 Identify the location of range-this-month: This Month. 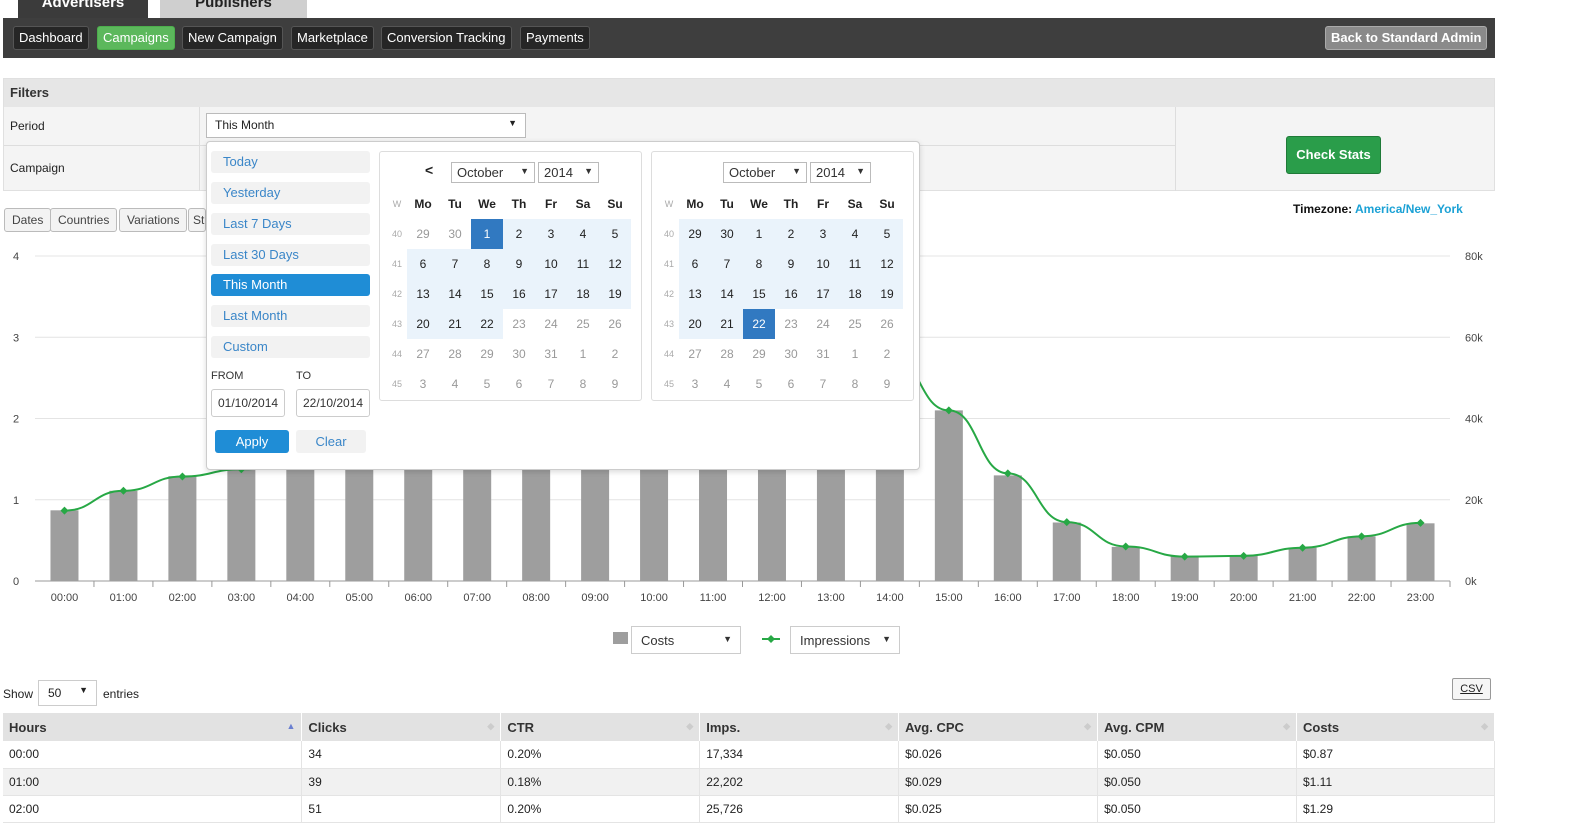
(290, 285).